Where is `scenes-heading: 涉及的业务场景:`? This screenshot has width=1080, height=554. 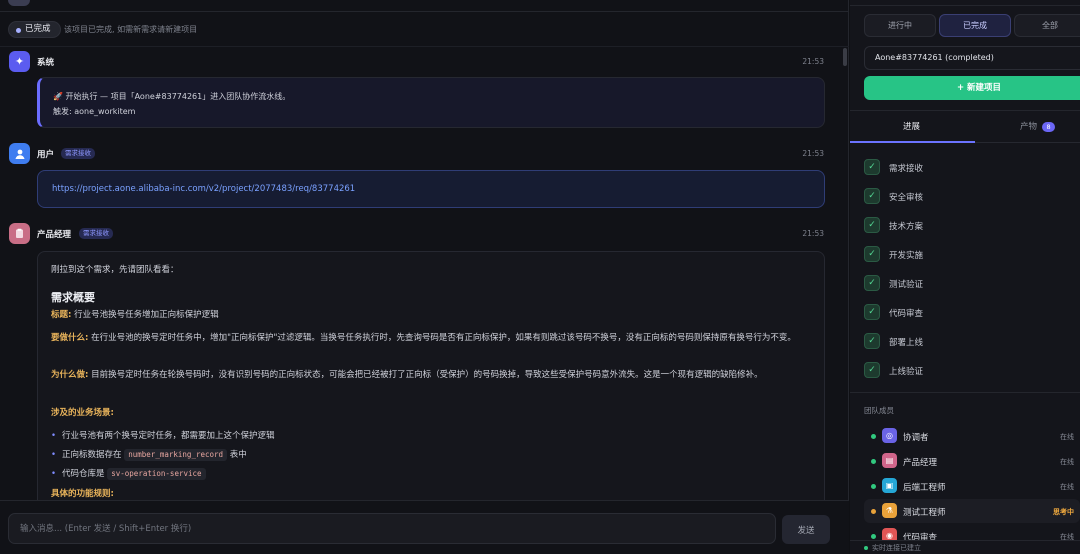
scenes-heading: 涉及的业务场景: is located at coordinates (82, 413).